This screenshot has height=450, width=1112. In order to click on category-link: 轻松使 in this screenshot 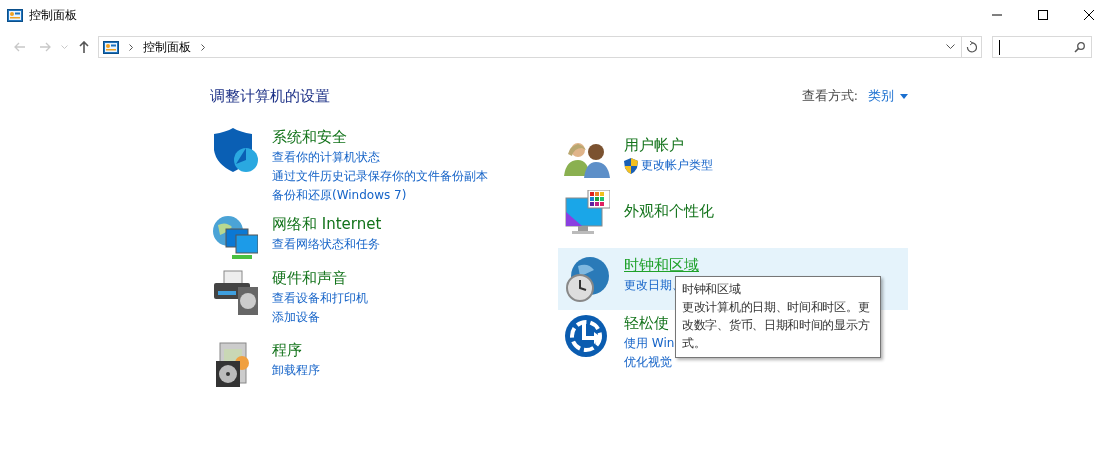, I will do `click(649, 323)`.